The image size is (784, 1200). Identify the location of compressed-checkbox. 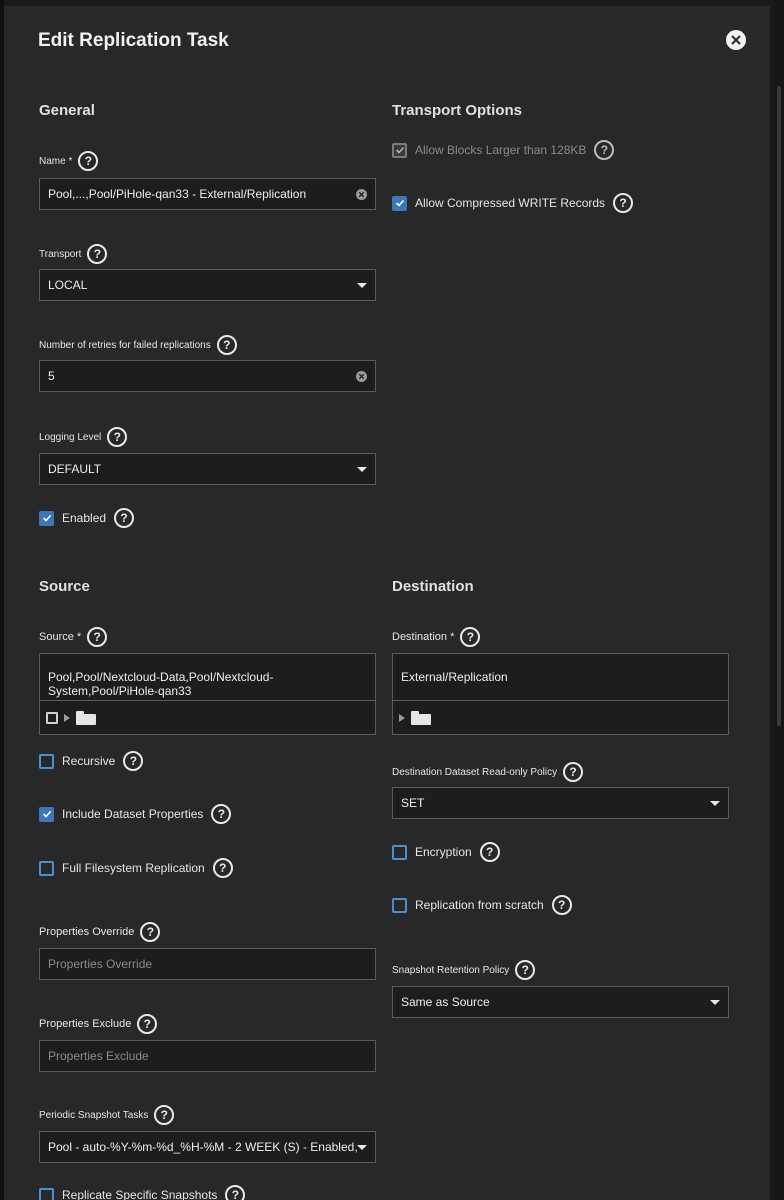
(399, 203).